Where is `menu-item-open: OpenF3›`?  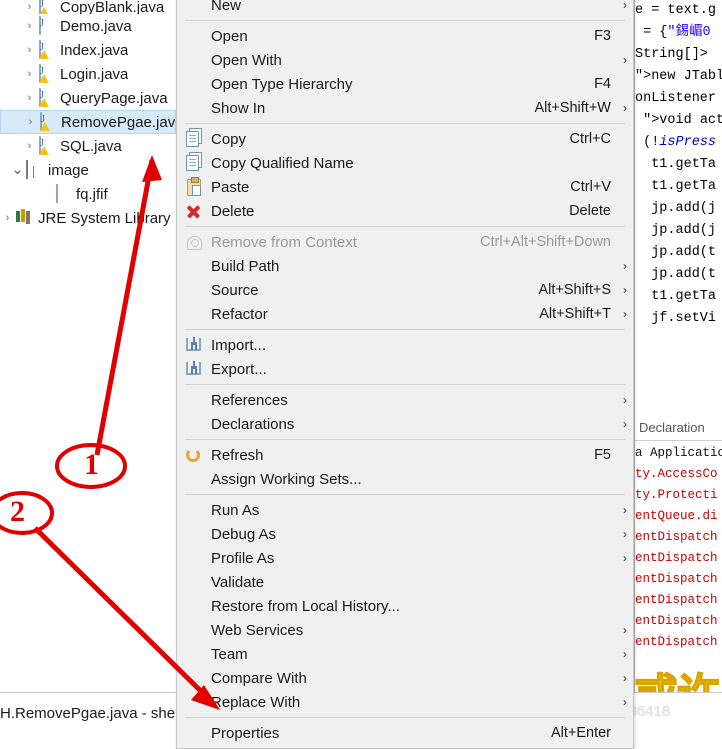 menu-item-open: OpenF3› is located at coordinates (405, 36).